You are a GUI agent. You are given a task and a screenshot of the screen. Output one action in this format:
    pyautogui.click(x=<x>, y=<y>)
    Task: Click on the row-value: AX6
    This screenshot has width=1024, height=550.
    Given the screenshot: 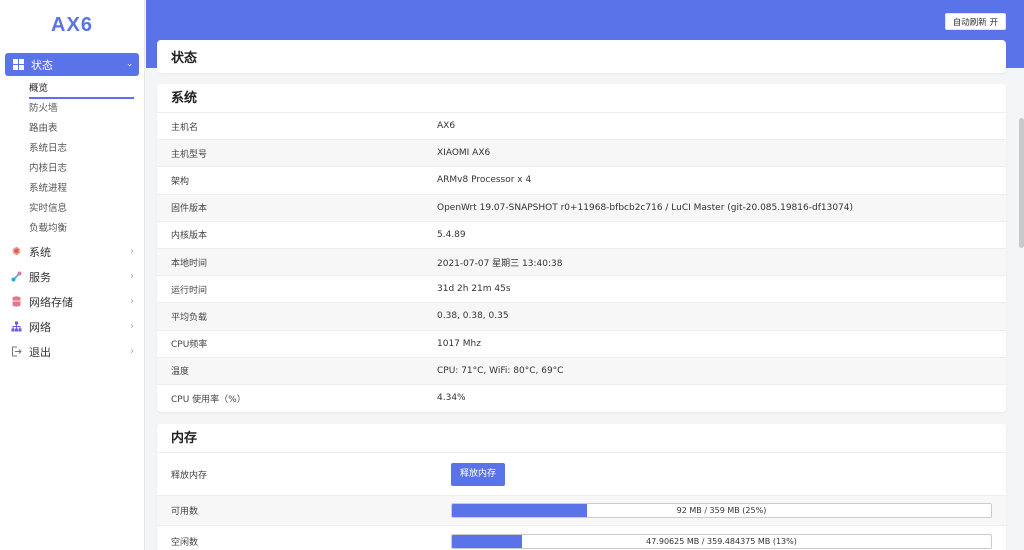 What is the action you would take?
    pyautogui.click(x=446, y=126)
    